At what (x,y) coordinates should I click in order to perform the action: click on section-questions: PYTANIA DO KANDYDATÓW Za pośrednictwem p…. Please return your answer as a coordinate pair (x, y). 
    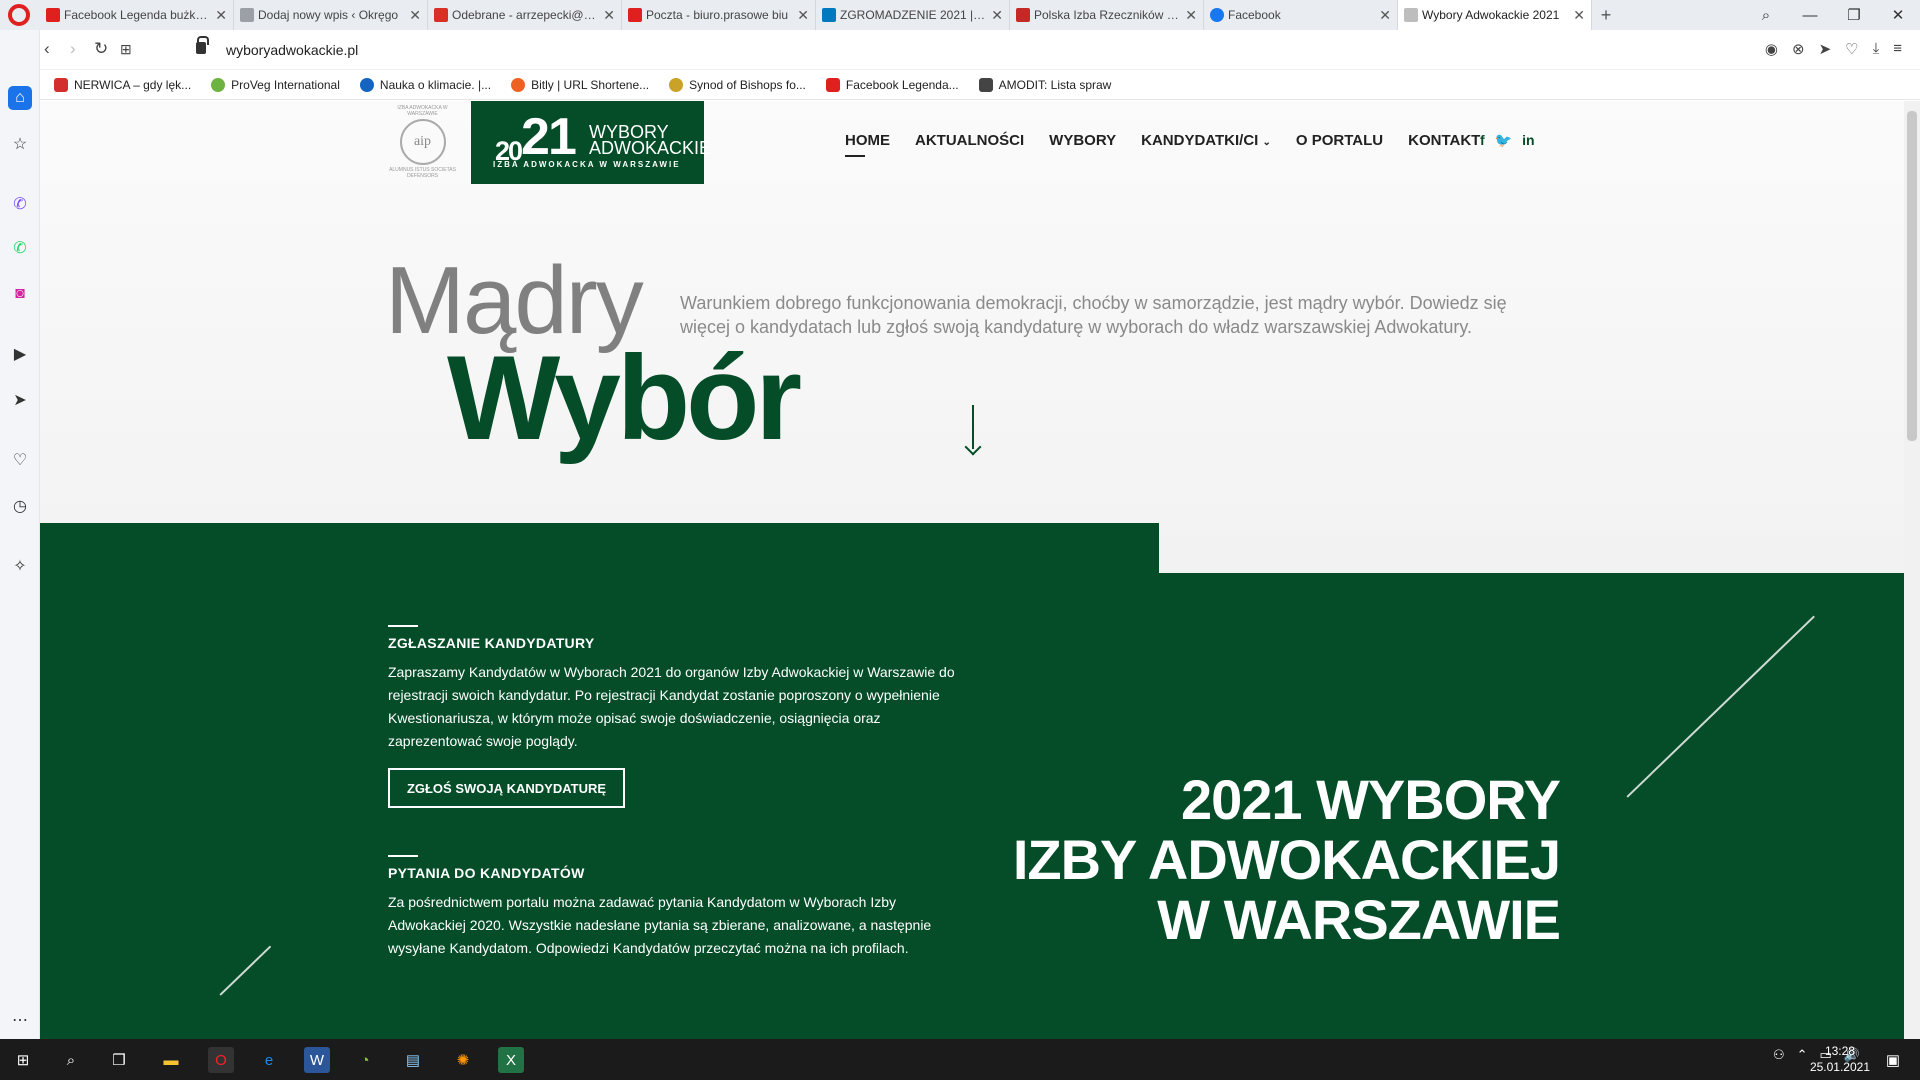
    Looking at the image, I should click on (678, 907).